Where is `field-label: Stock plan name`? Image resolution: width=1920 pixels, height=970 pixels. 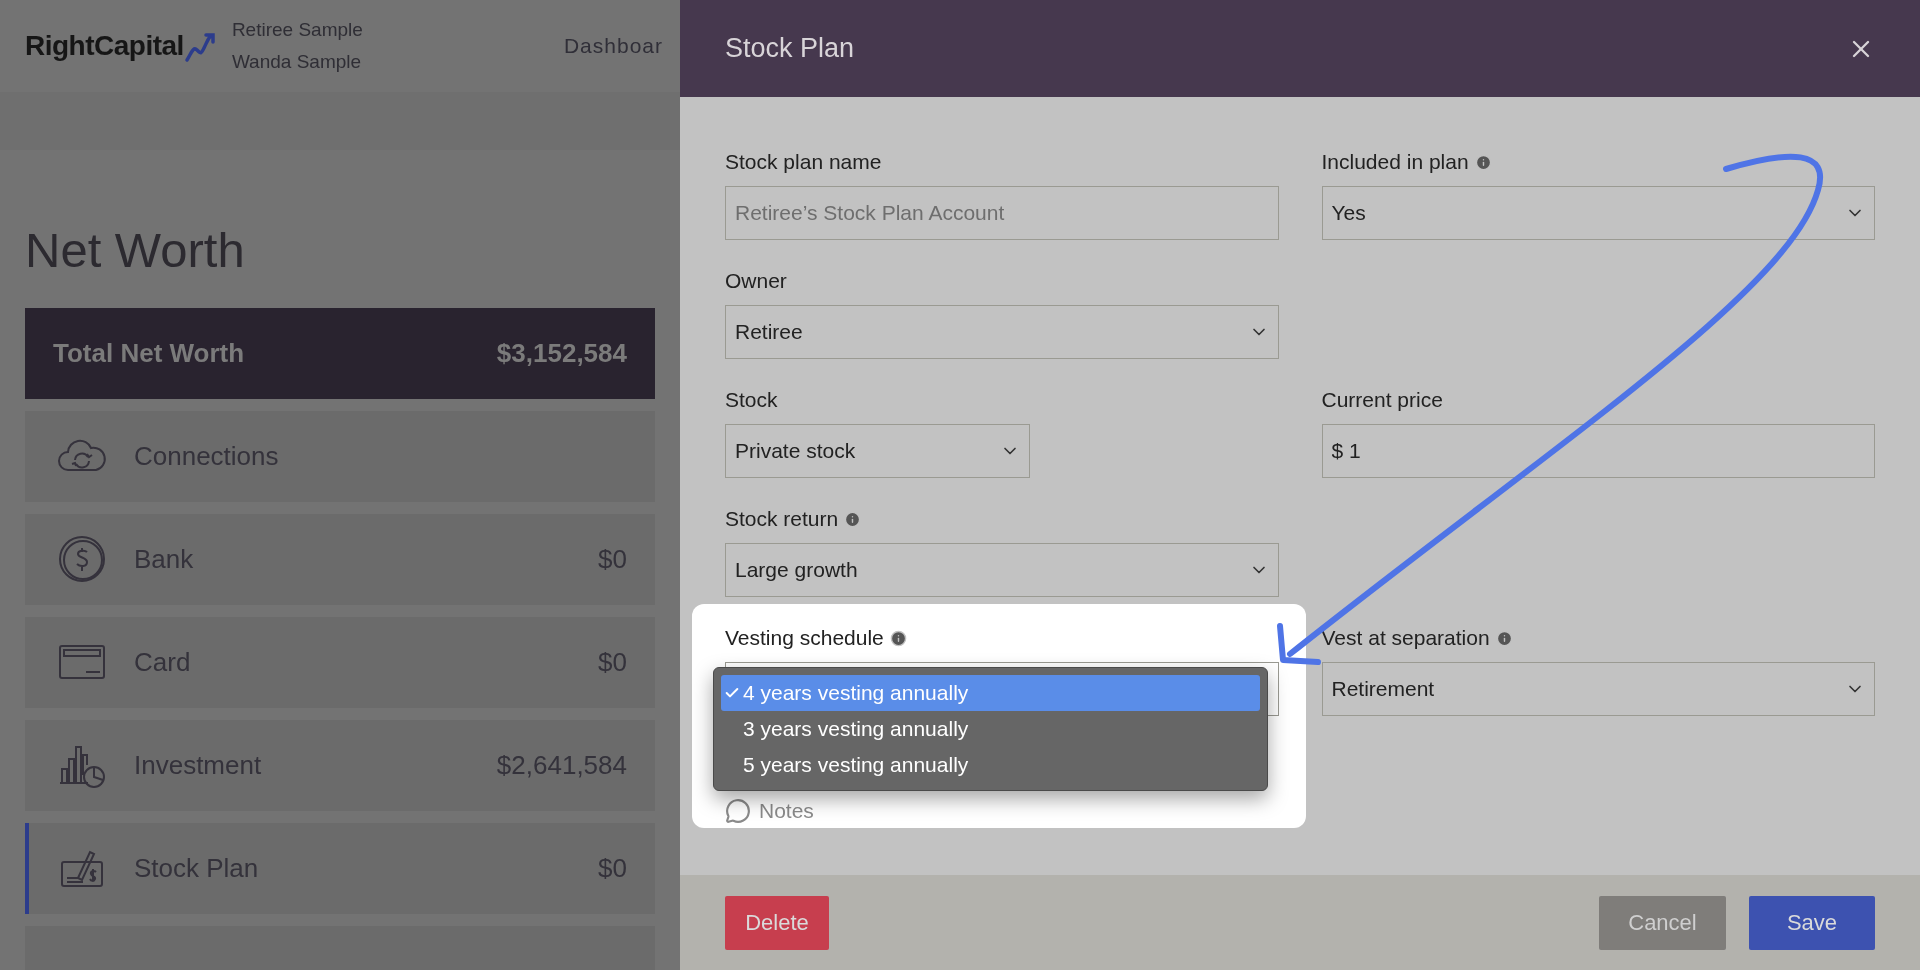 field-label: Stock plan name is located at coordinates (803, 162).